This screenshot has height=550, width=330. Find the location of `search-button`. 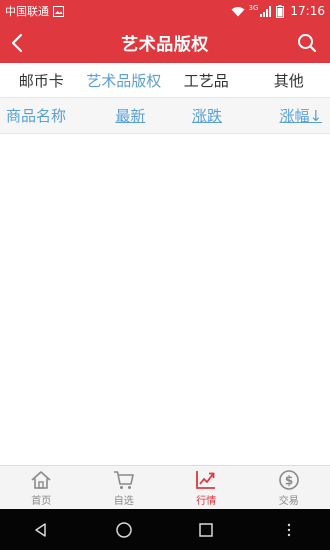

search-button is located at coordinates (307, 42).